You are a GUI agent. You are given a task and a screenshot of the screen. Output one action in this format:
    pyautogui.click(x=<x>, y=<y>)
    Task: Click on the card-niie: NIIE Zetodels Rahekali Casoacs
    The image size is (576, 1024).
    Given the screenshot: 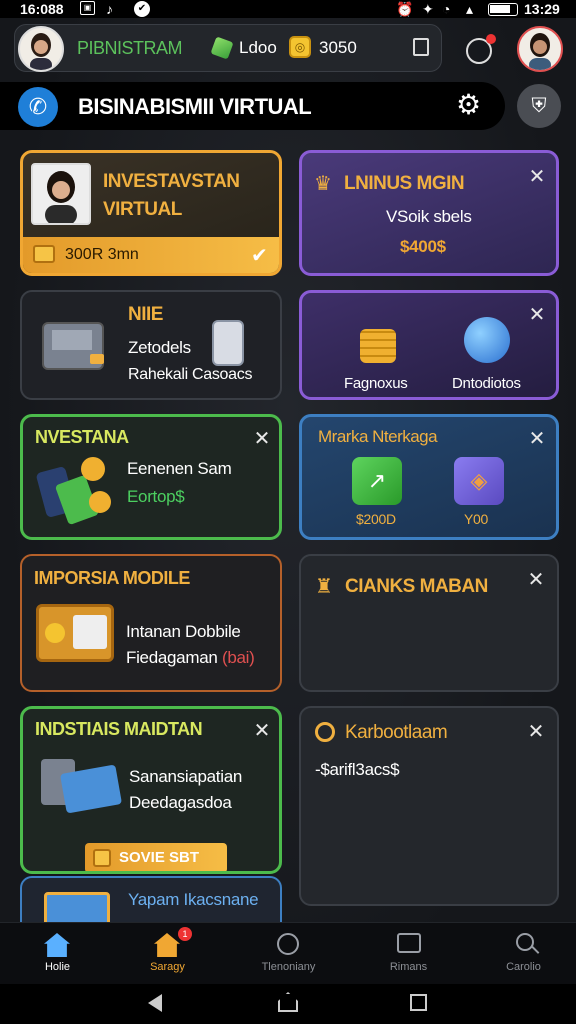 What is the action you would take?
    pyautogui.click(x=151, y=345)
    